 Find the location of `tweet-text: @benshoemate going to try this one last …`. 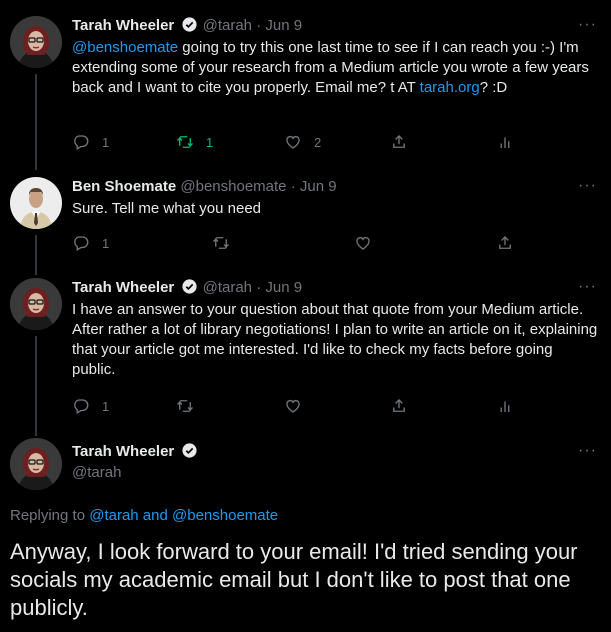

tweet-text: @benshoemate going to try this one last … is located at coordinates (336, 68).